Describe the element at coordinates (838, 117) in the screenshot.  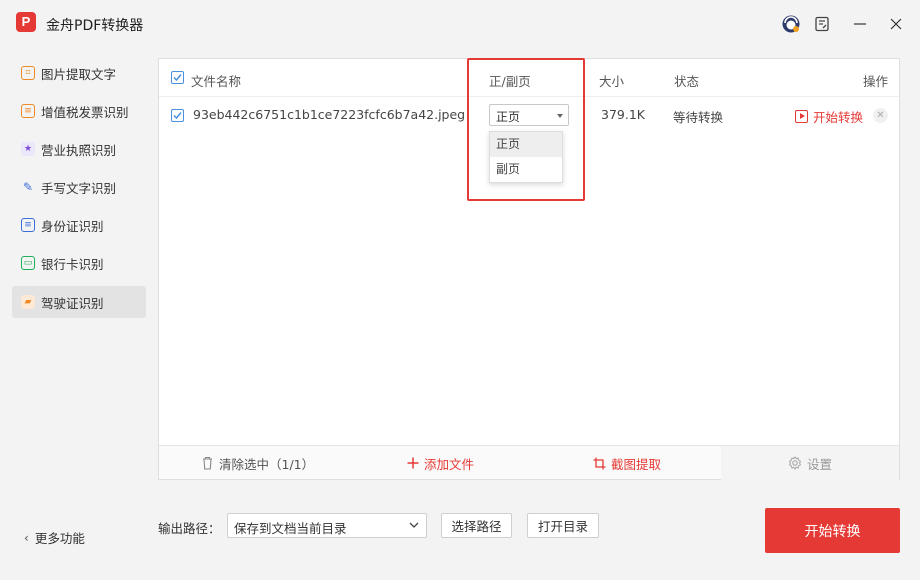
I see `row-start-convert-label: 开始转换` at that location.